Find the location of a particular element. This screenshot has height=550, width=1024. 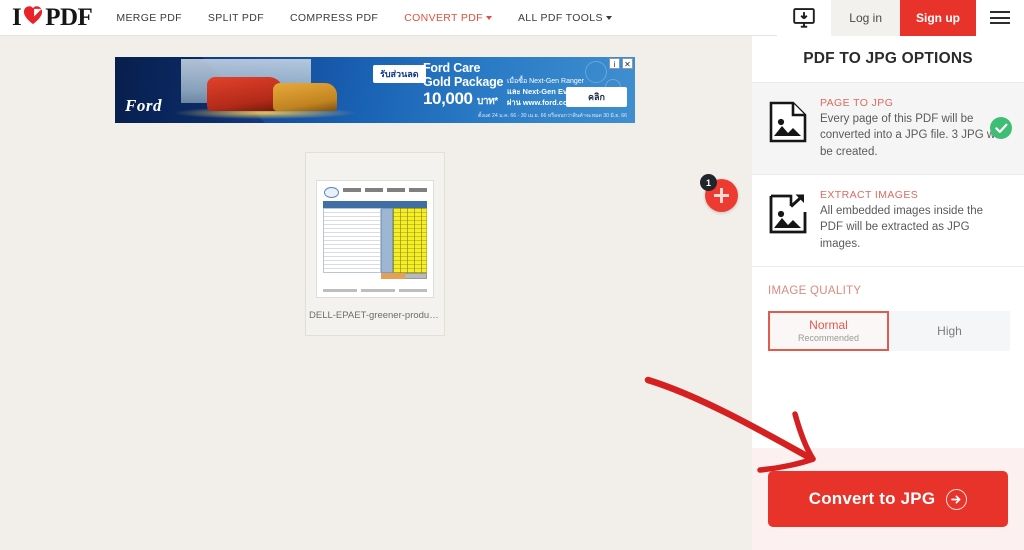

ad-headline-line2: Gold Package is located at coordinates (463, 81).